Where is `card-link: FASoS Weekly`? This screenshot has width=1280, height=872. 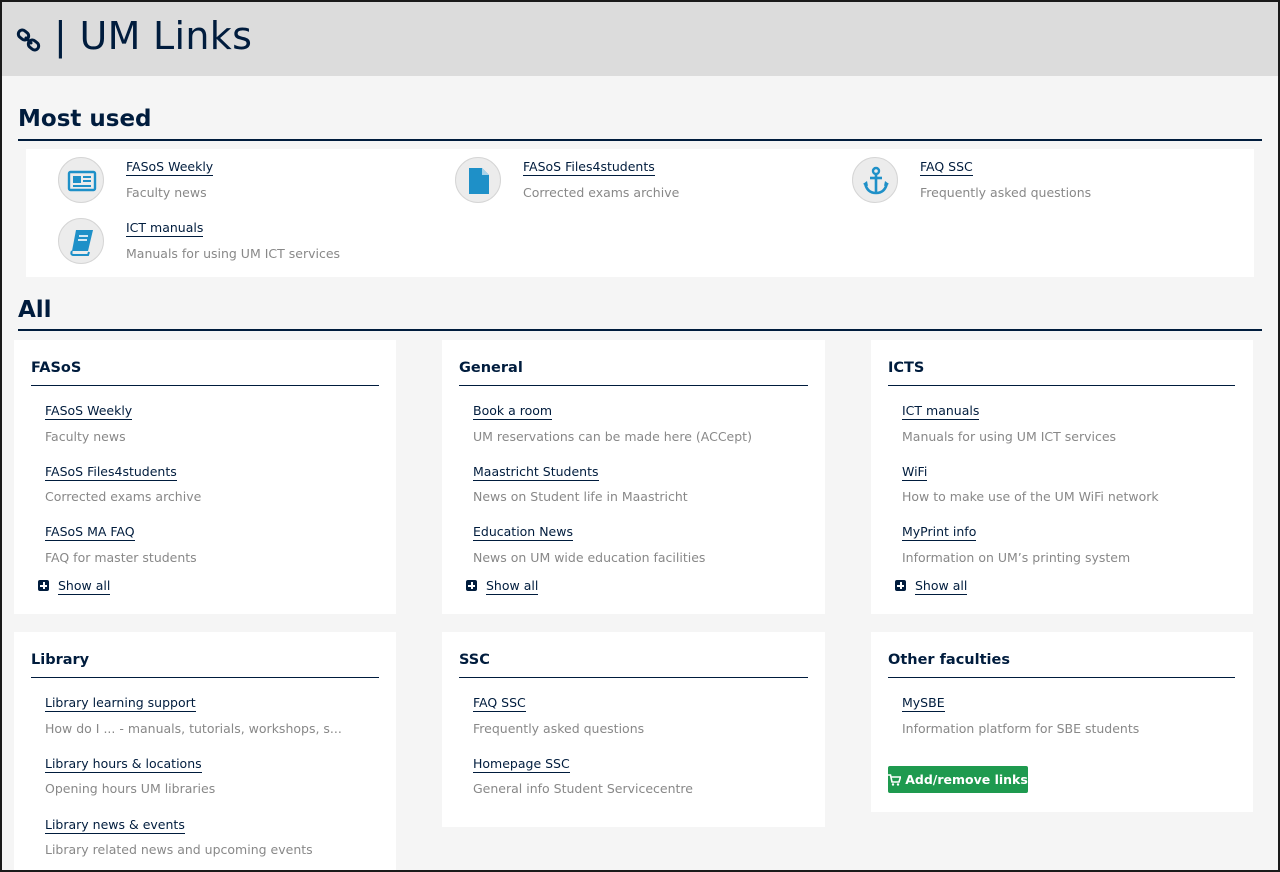 card-link: FASoS Weekly is located at coordinates (89, 411).